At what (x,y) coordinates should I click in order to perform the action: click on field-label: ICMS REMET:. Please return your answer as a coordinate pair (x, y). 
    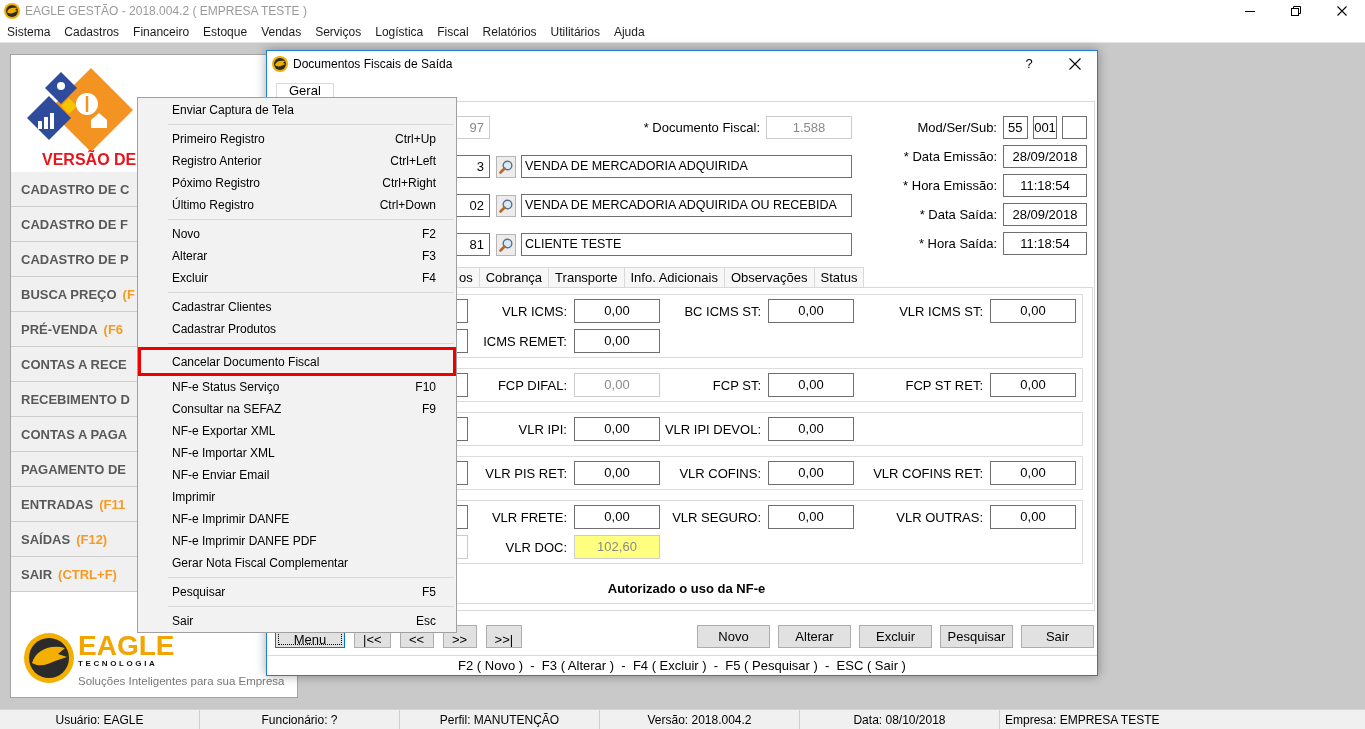
    Looking at the image, I should click on (525, 341).